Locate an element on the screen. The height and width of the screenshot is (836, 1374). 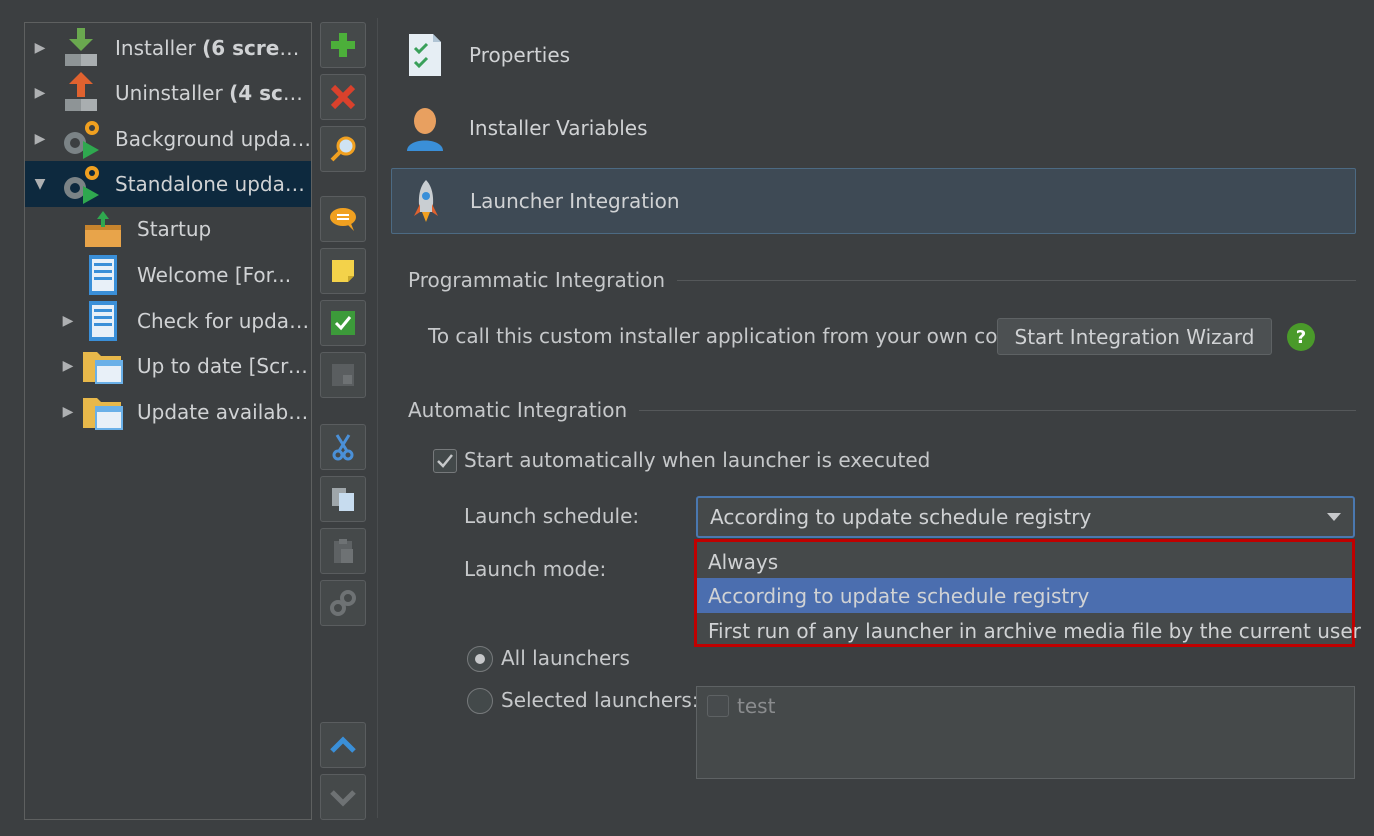
move-down-button is located at coordinates (343, 797).